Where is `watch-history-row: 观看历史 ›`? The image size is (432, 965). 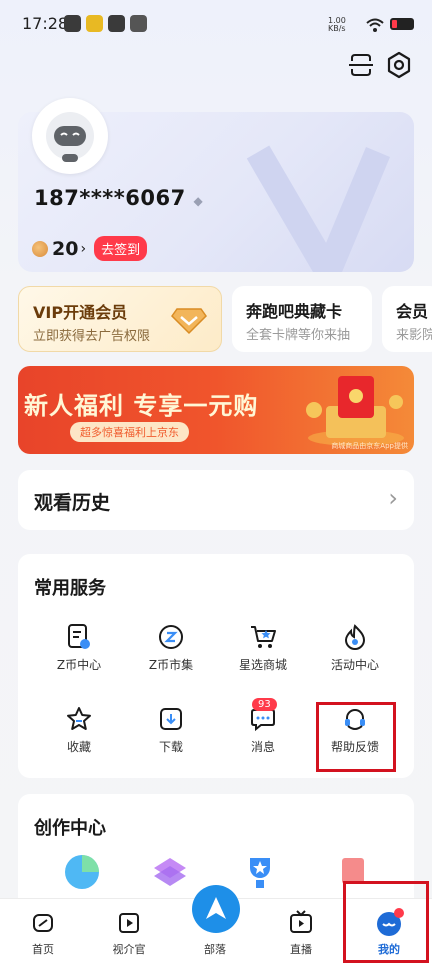
watch-history-row: 观看历史 › is located at coordinates (216, 500).